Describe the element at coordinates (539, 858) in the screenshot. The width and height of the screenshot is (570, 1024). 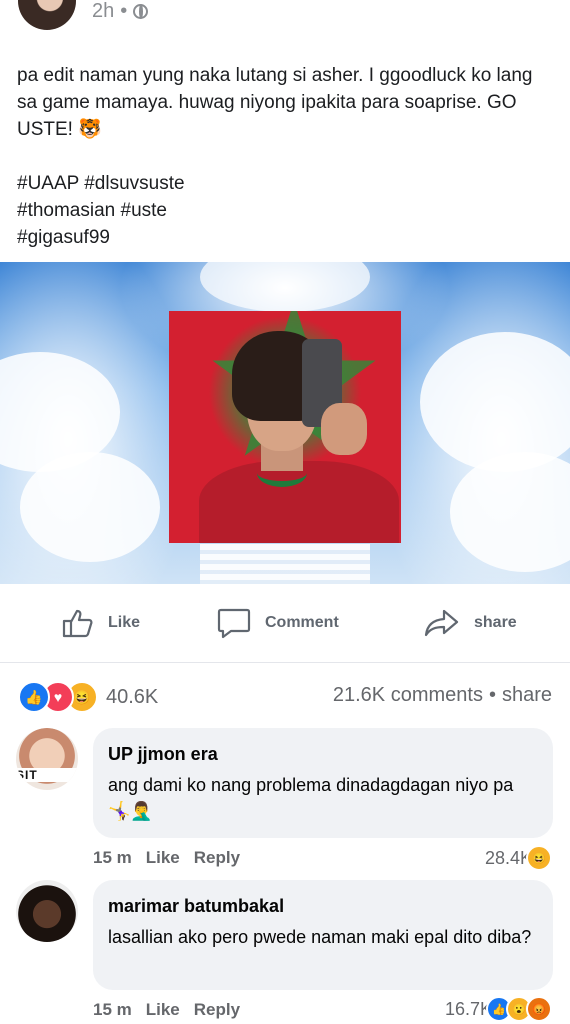
I see `haha-reaction-icon: 😆` at that location.